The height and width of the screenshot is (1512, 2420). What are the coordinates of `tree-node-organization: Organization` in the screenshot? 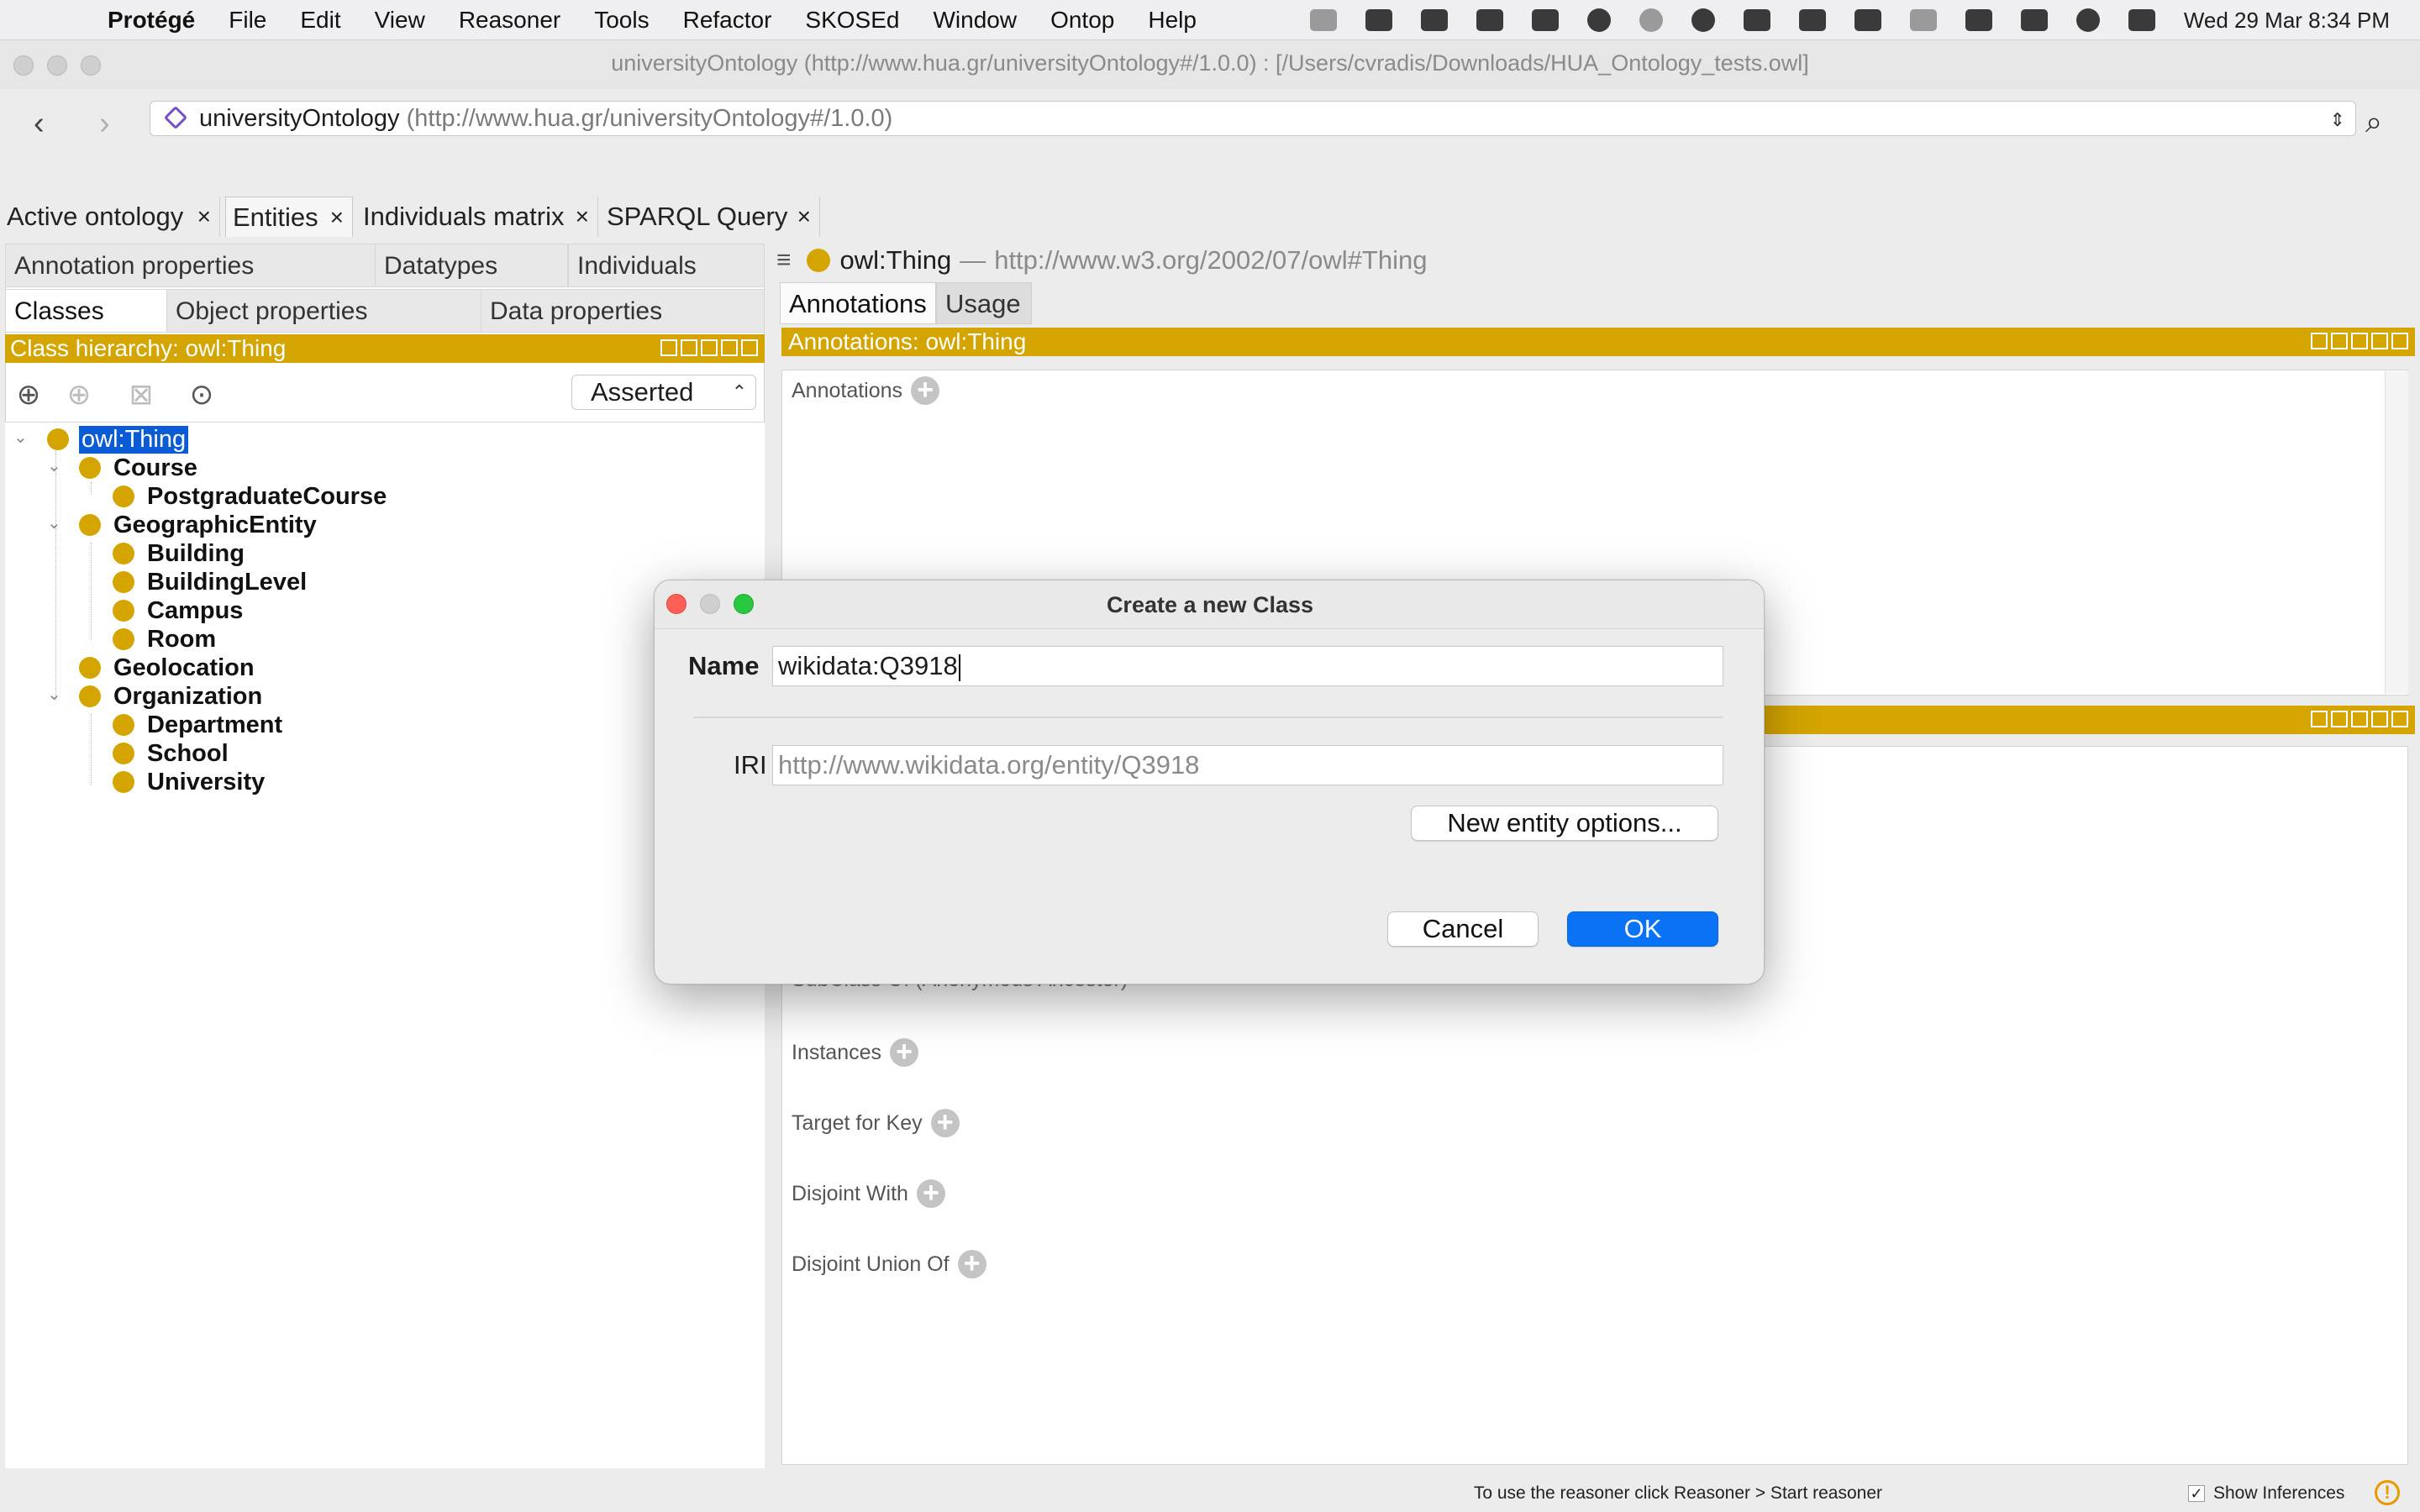 It's located at (172, 696).